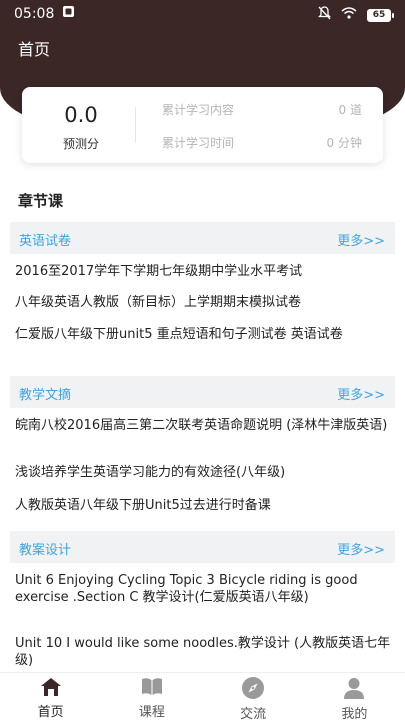 This screenshot has width=405, height=720. I want to click on book-icon, so click(152, 687).